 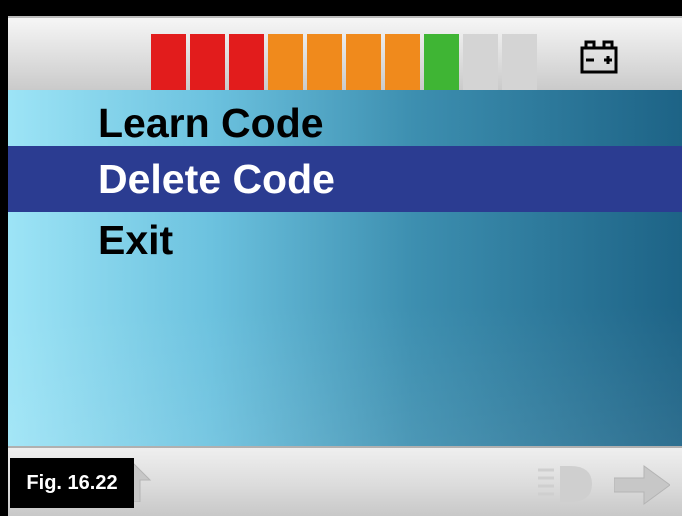 I want to click on battery-icon, so click(x=599, y=57).